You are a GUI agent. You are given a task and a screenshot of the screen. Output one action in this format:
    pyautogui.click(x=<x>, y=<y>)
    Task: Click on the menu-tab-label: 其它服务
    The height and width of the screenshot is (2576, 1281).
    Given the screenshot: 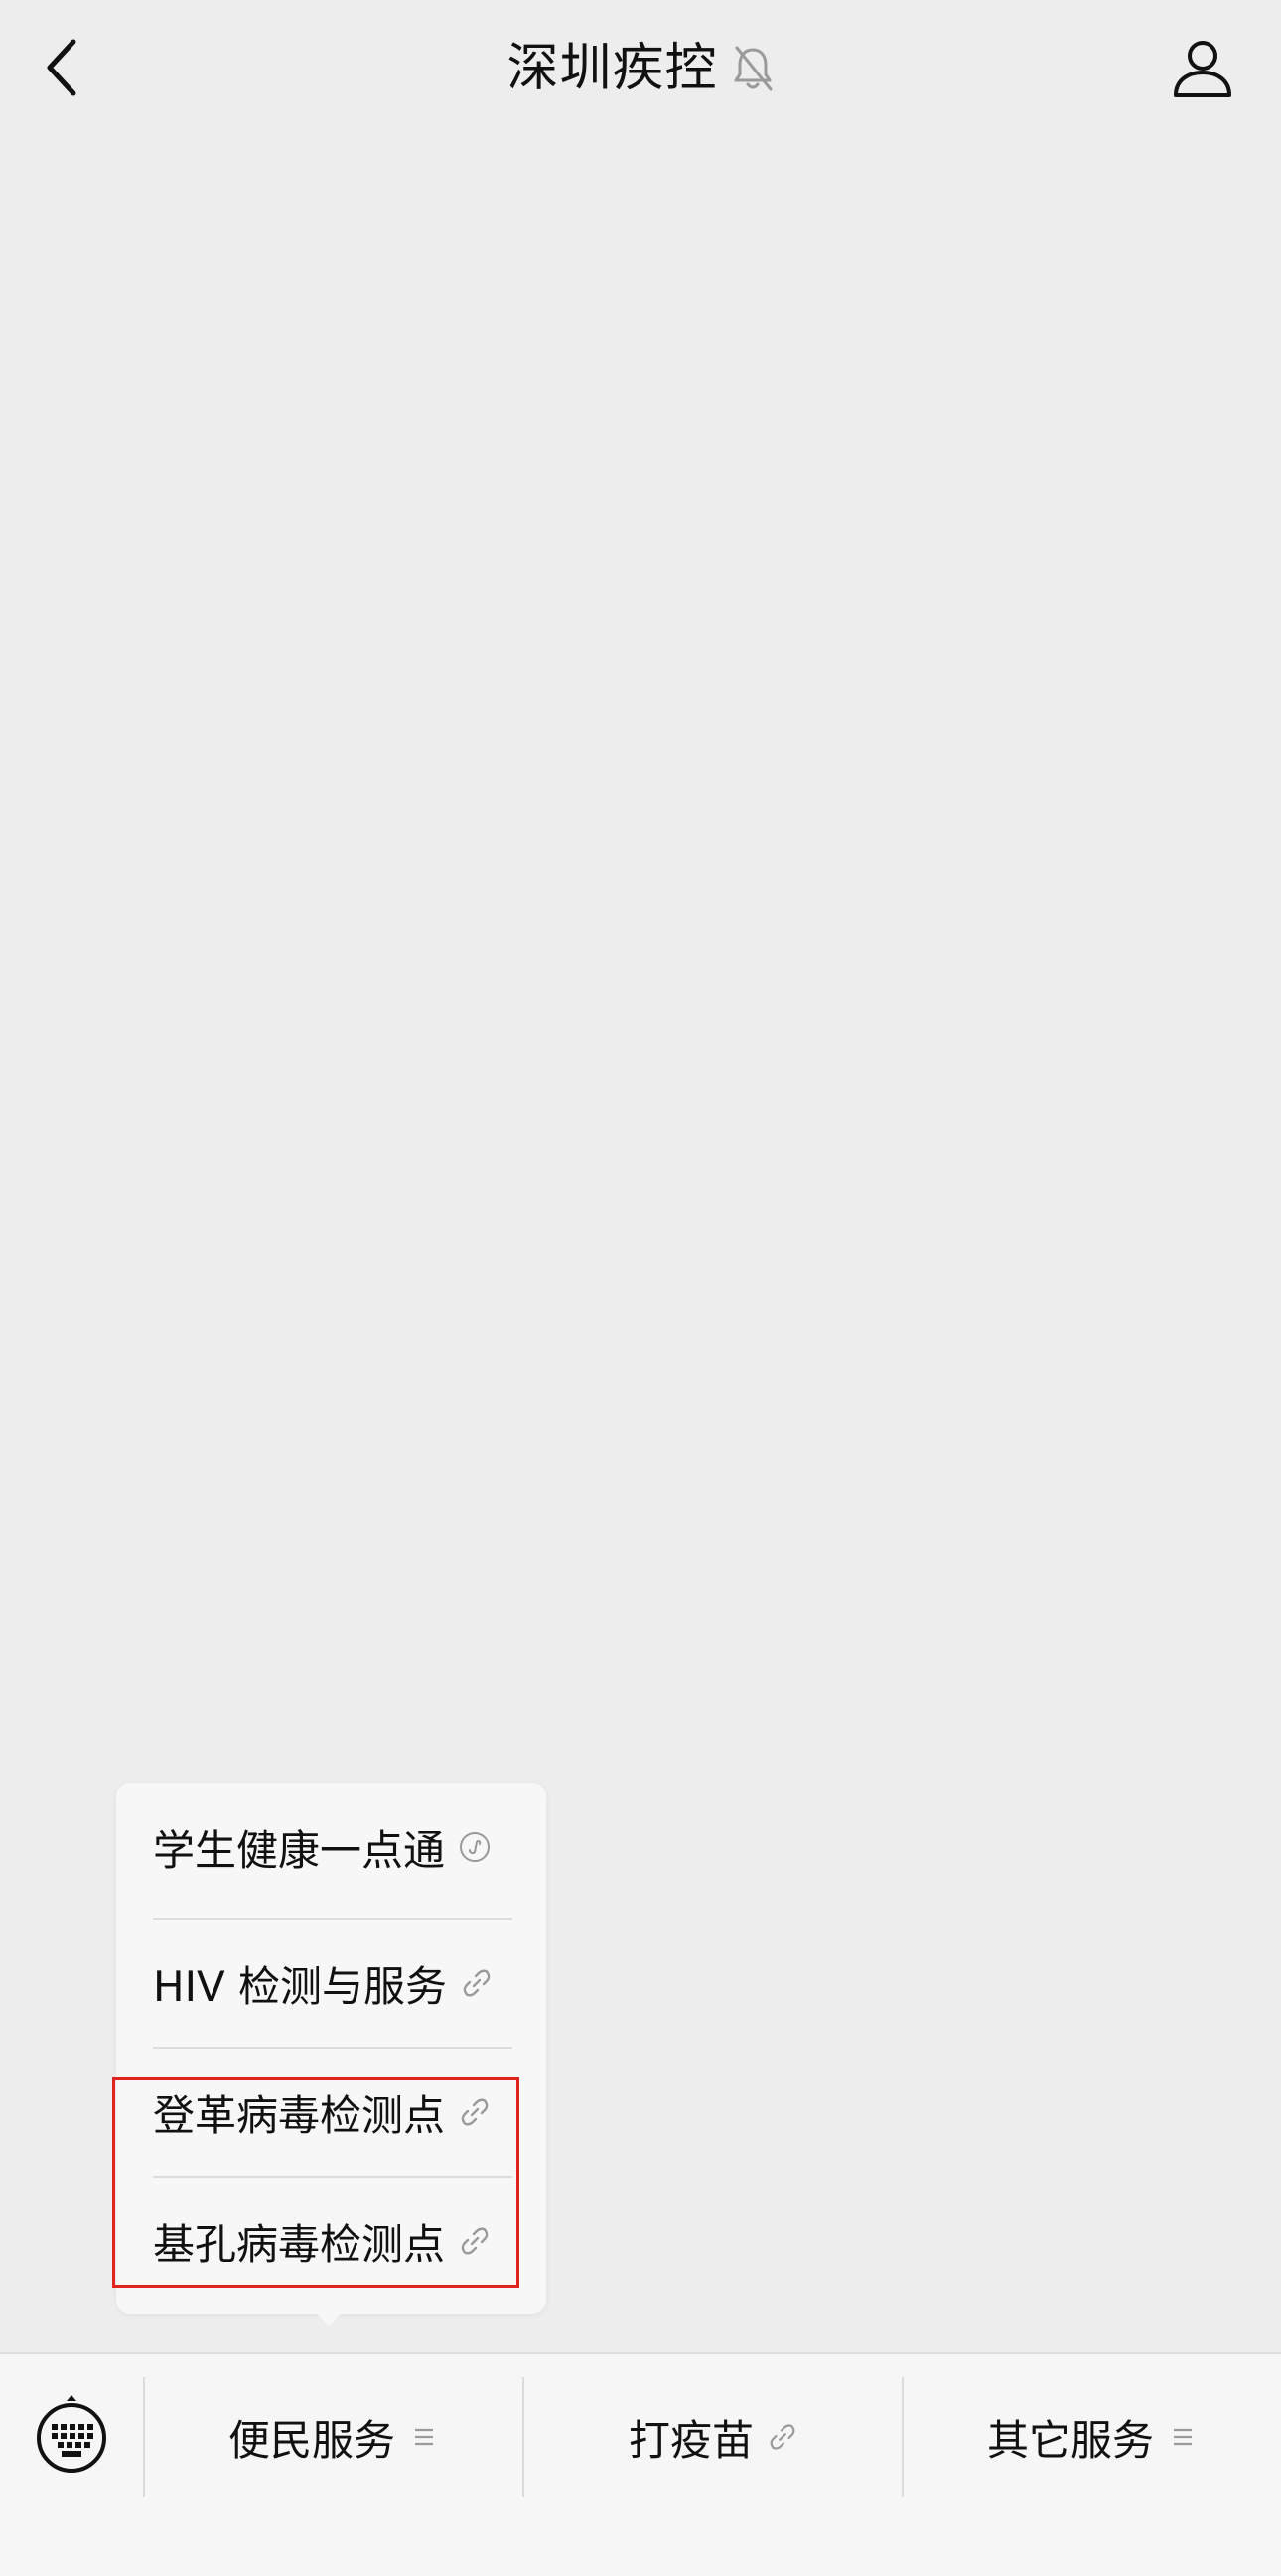 What is the action you would take?
    pyautogui.click(x=1070, y=2440)
    